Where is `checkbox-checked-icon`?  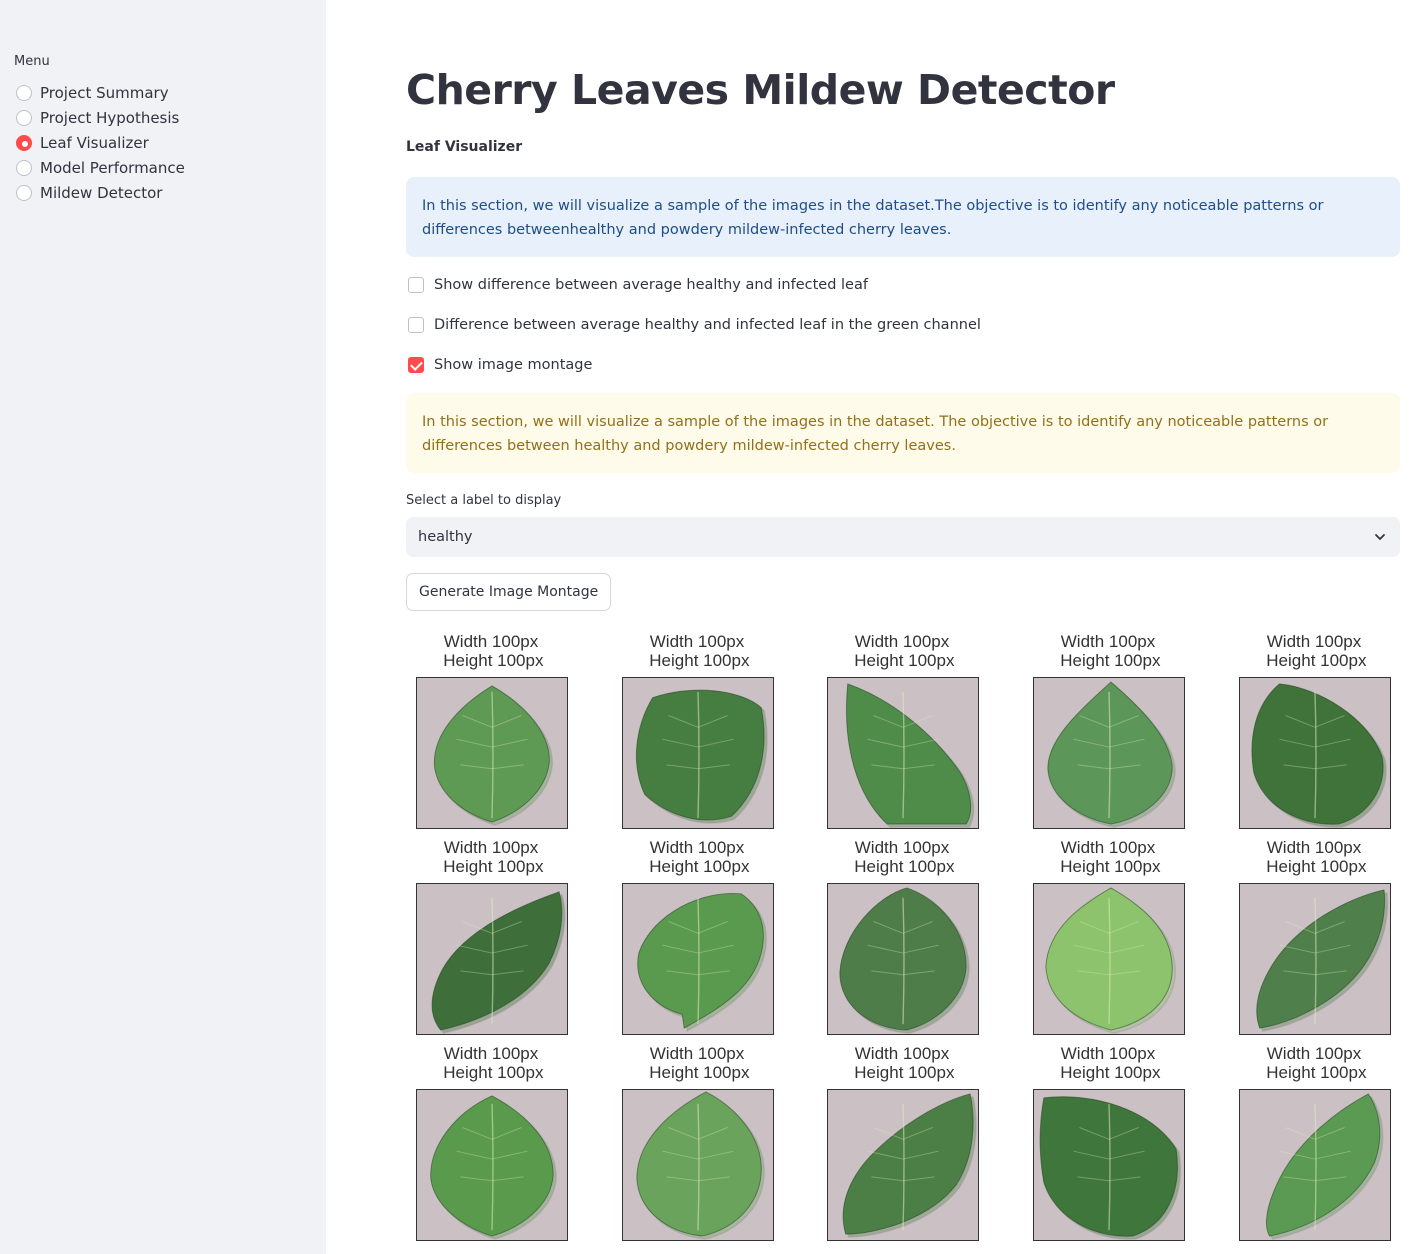 checkbox-checked-icon is located at coordinates (416, 365).